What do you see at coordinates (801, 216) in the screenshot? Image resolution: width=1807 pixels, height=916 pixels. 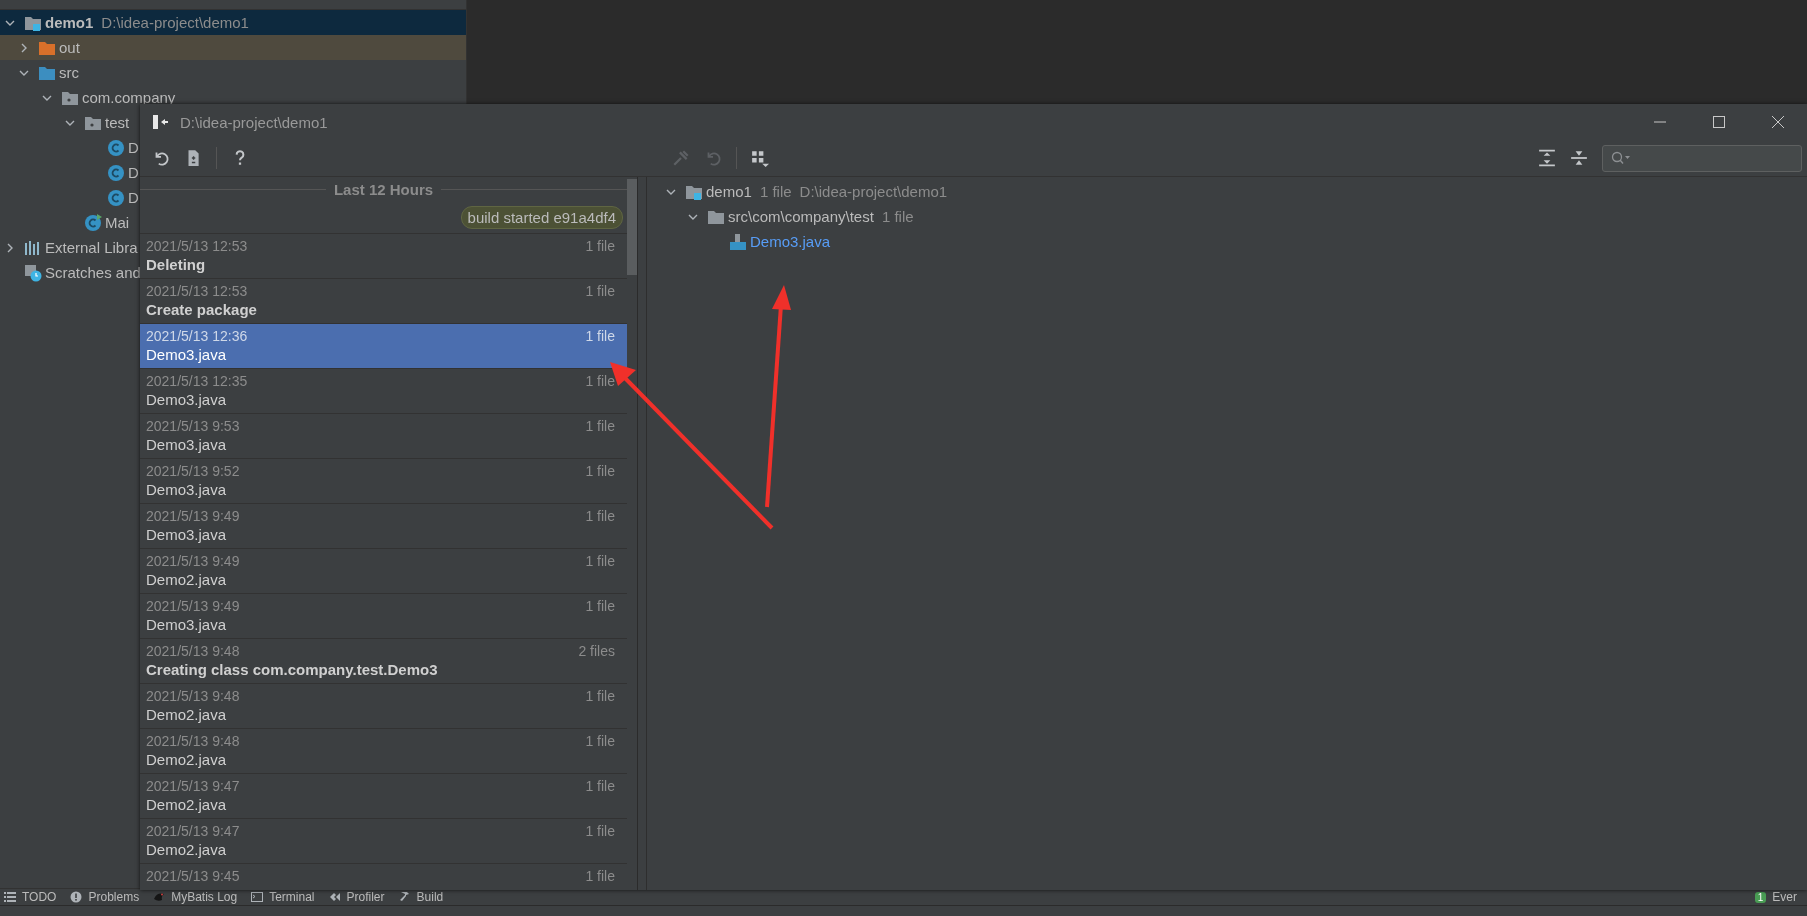 I see `tree-item-label: src\com\company\test` at bounding box center [801, 216].